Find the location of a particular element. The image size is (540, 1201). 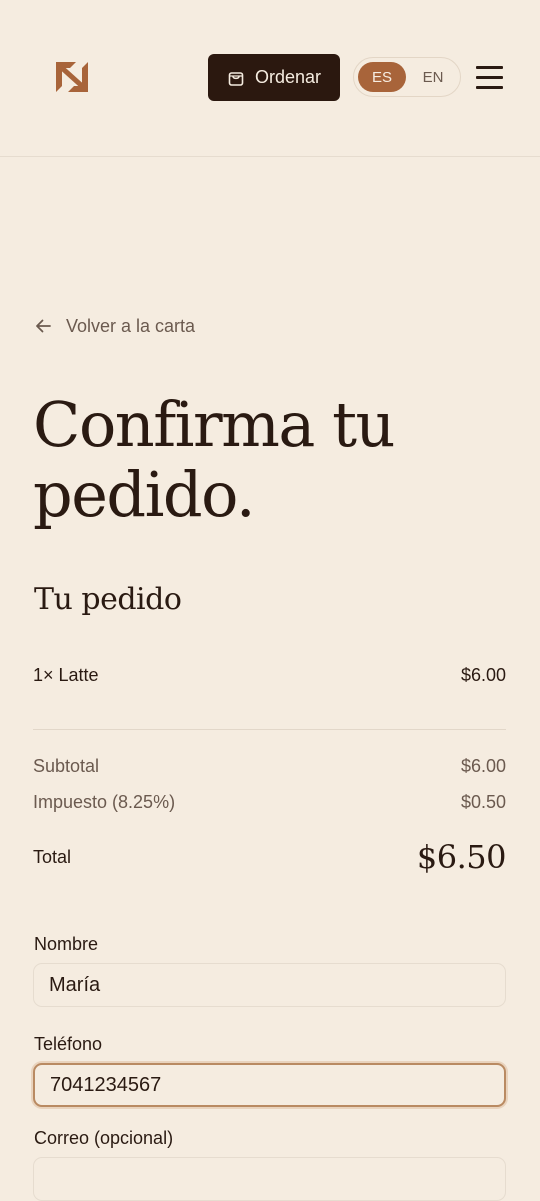

tax-value: $0.50 is located at coordinates (483, 802).